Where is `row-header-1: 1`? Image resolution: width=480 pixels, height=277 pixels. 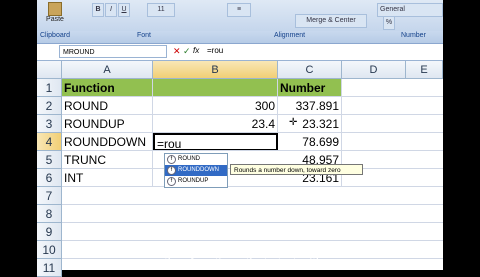
row-header-1: 1 is located at coordinates (49, 88).